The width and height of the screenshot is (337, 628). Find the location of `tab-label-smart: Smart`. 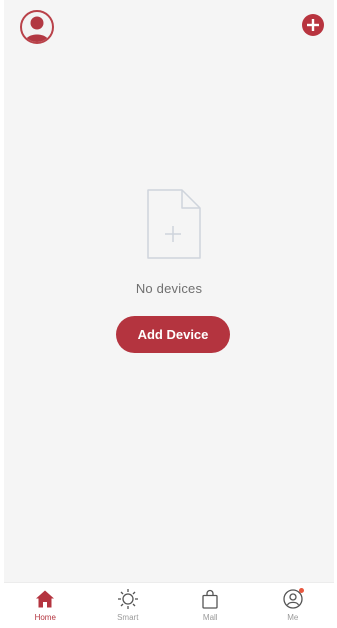

tab-label-smart: Smart is located at coordinates (128, 617).